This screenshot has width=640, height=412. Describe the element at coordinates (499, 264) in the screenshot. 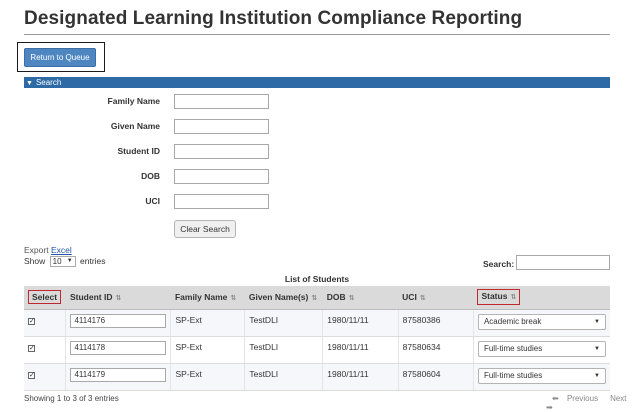

I see `table-search-label: Search:` at that location.